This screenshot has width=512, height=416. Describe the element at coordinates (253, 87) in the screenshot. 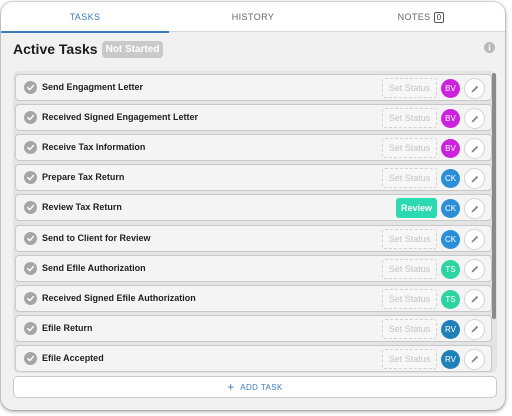

I see `task-row: Send Engagment Letter Set Status BV` at that location.